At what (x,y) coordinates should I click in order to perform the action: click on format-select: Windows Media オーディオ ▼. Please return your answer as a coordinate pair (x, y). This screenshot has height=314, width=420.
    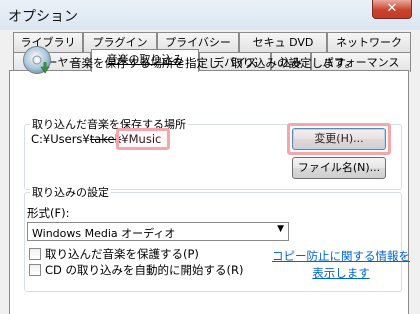
    Looking at the image, I should click on (158, 231).